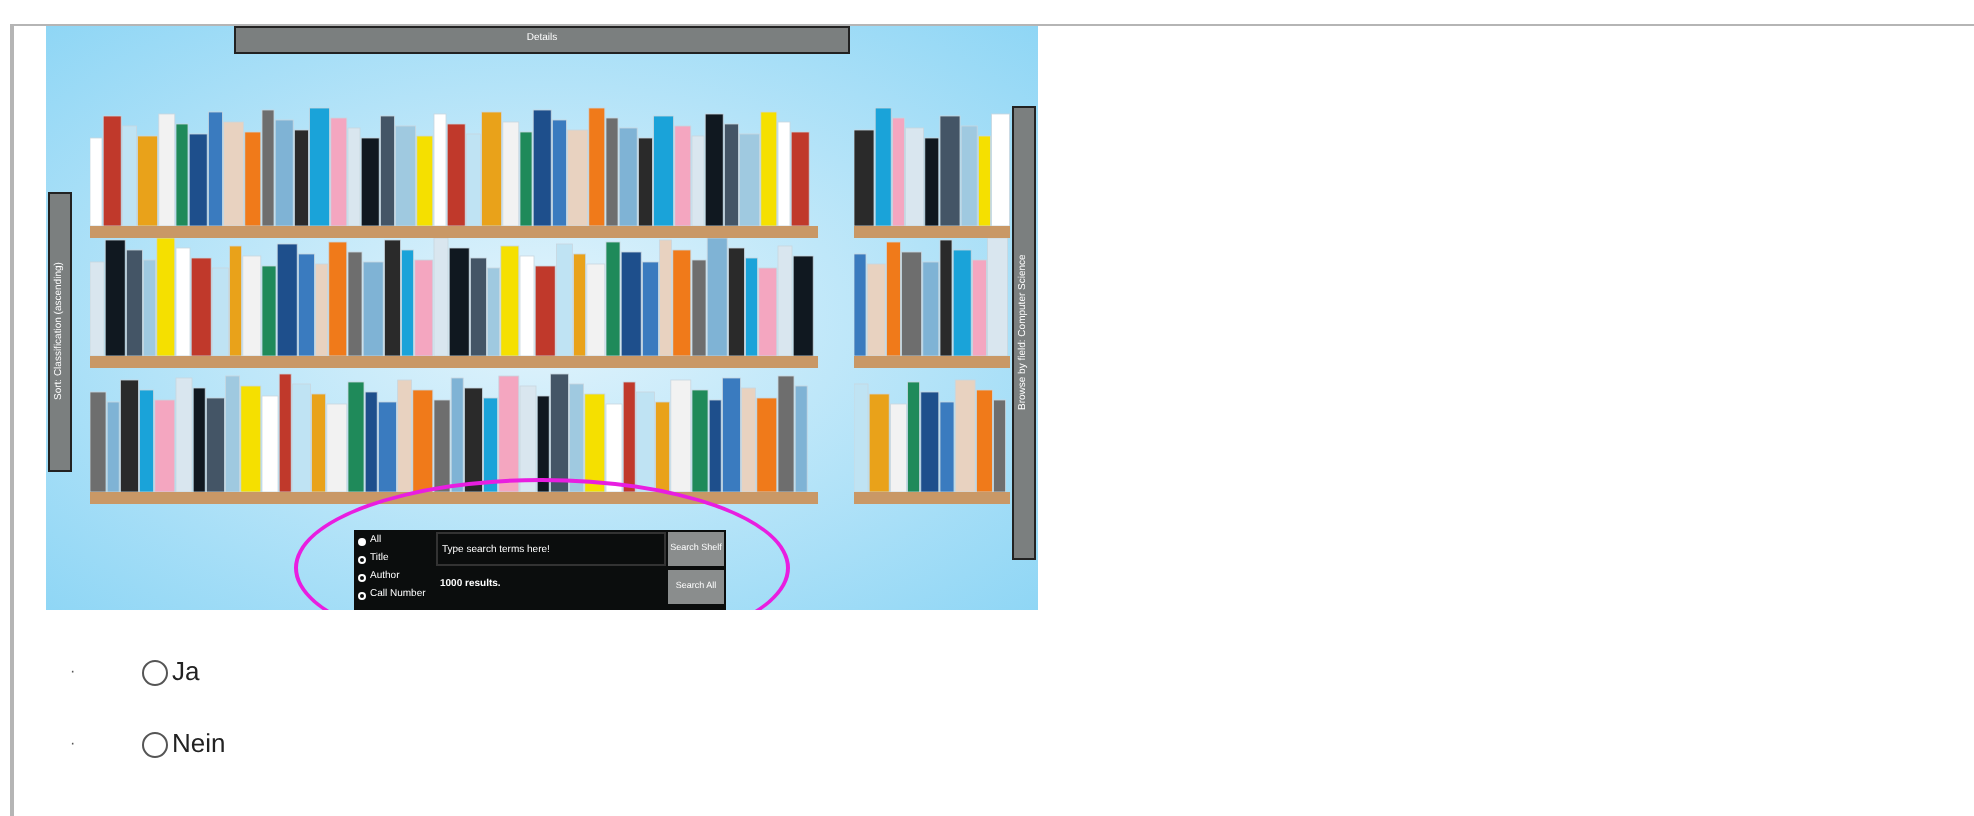  Describe the element at coordinates (186, 672) in the screenshot. I see `option-label: Ja` at that location.